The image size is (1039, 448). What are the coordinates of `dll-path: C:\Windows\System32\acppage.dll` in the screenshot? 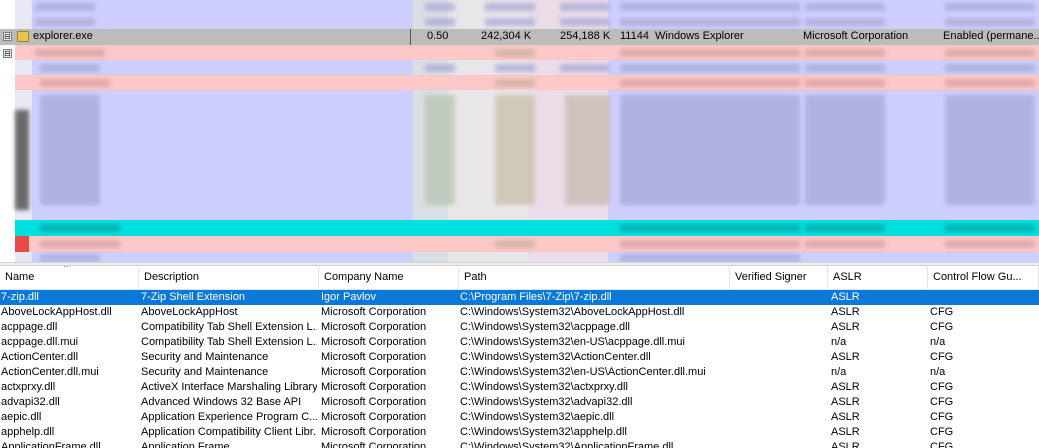 It's located at (545, 327).